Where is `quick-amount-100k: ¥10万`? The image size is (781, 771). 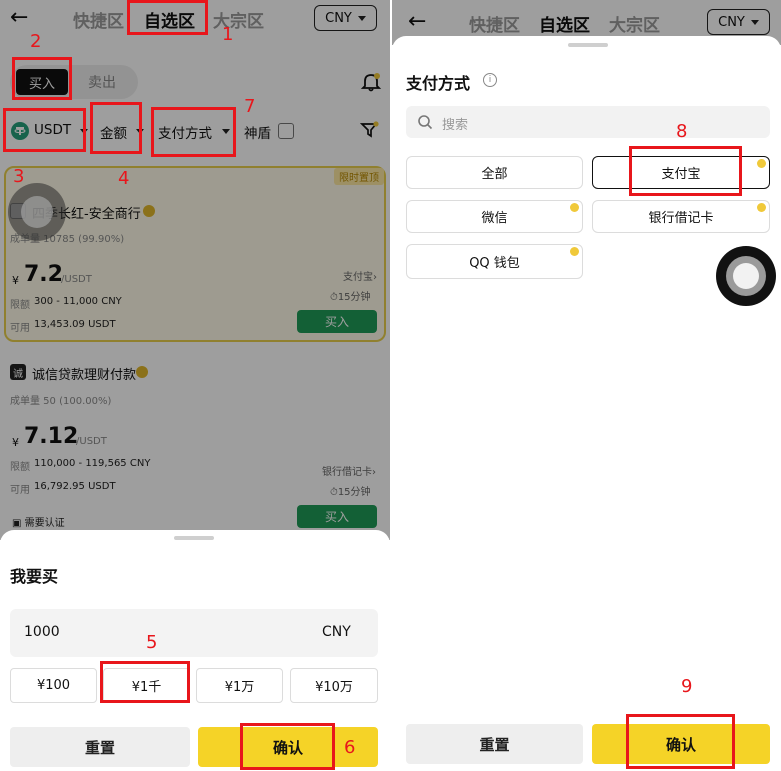 quick-amount-100k: ¥10万 is located at coordinates (334, 685).